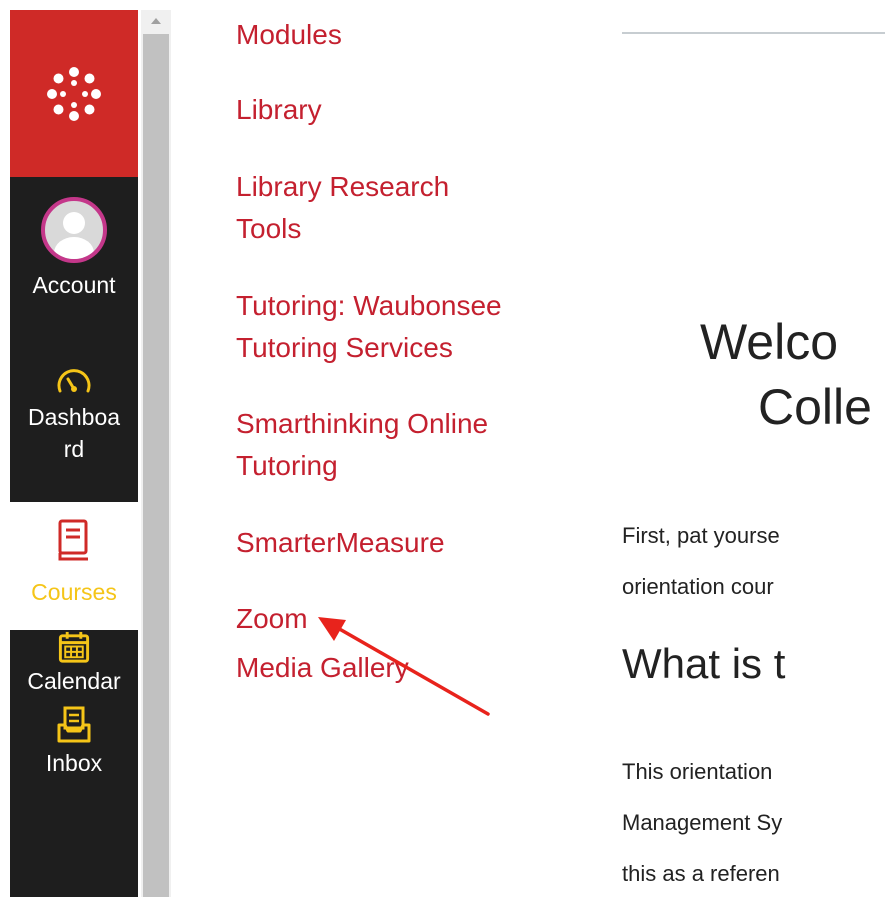  I want to click on nav-account: Account, so click(74, 254).